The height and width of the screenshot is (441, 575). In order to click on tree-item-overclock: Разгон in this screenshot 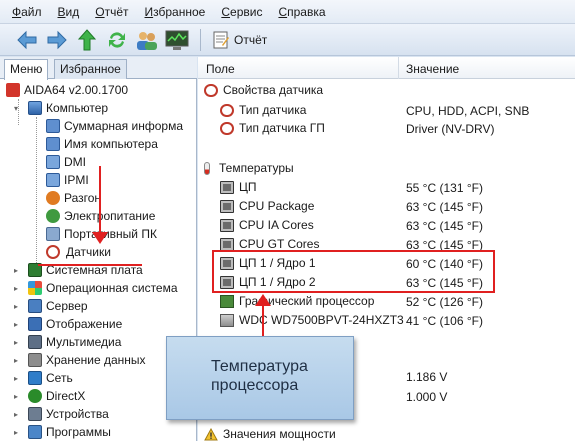, I will do `click(73, 198)`.